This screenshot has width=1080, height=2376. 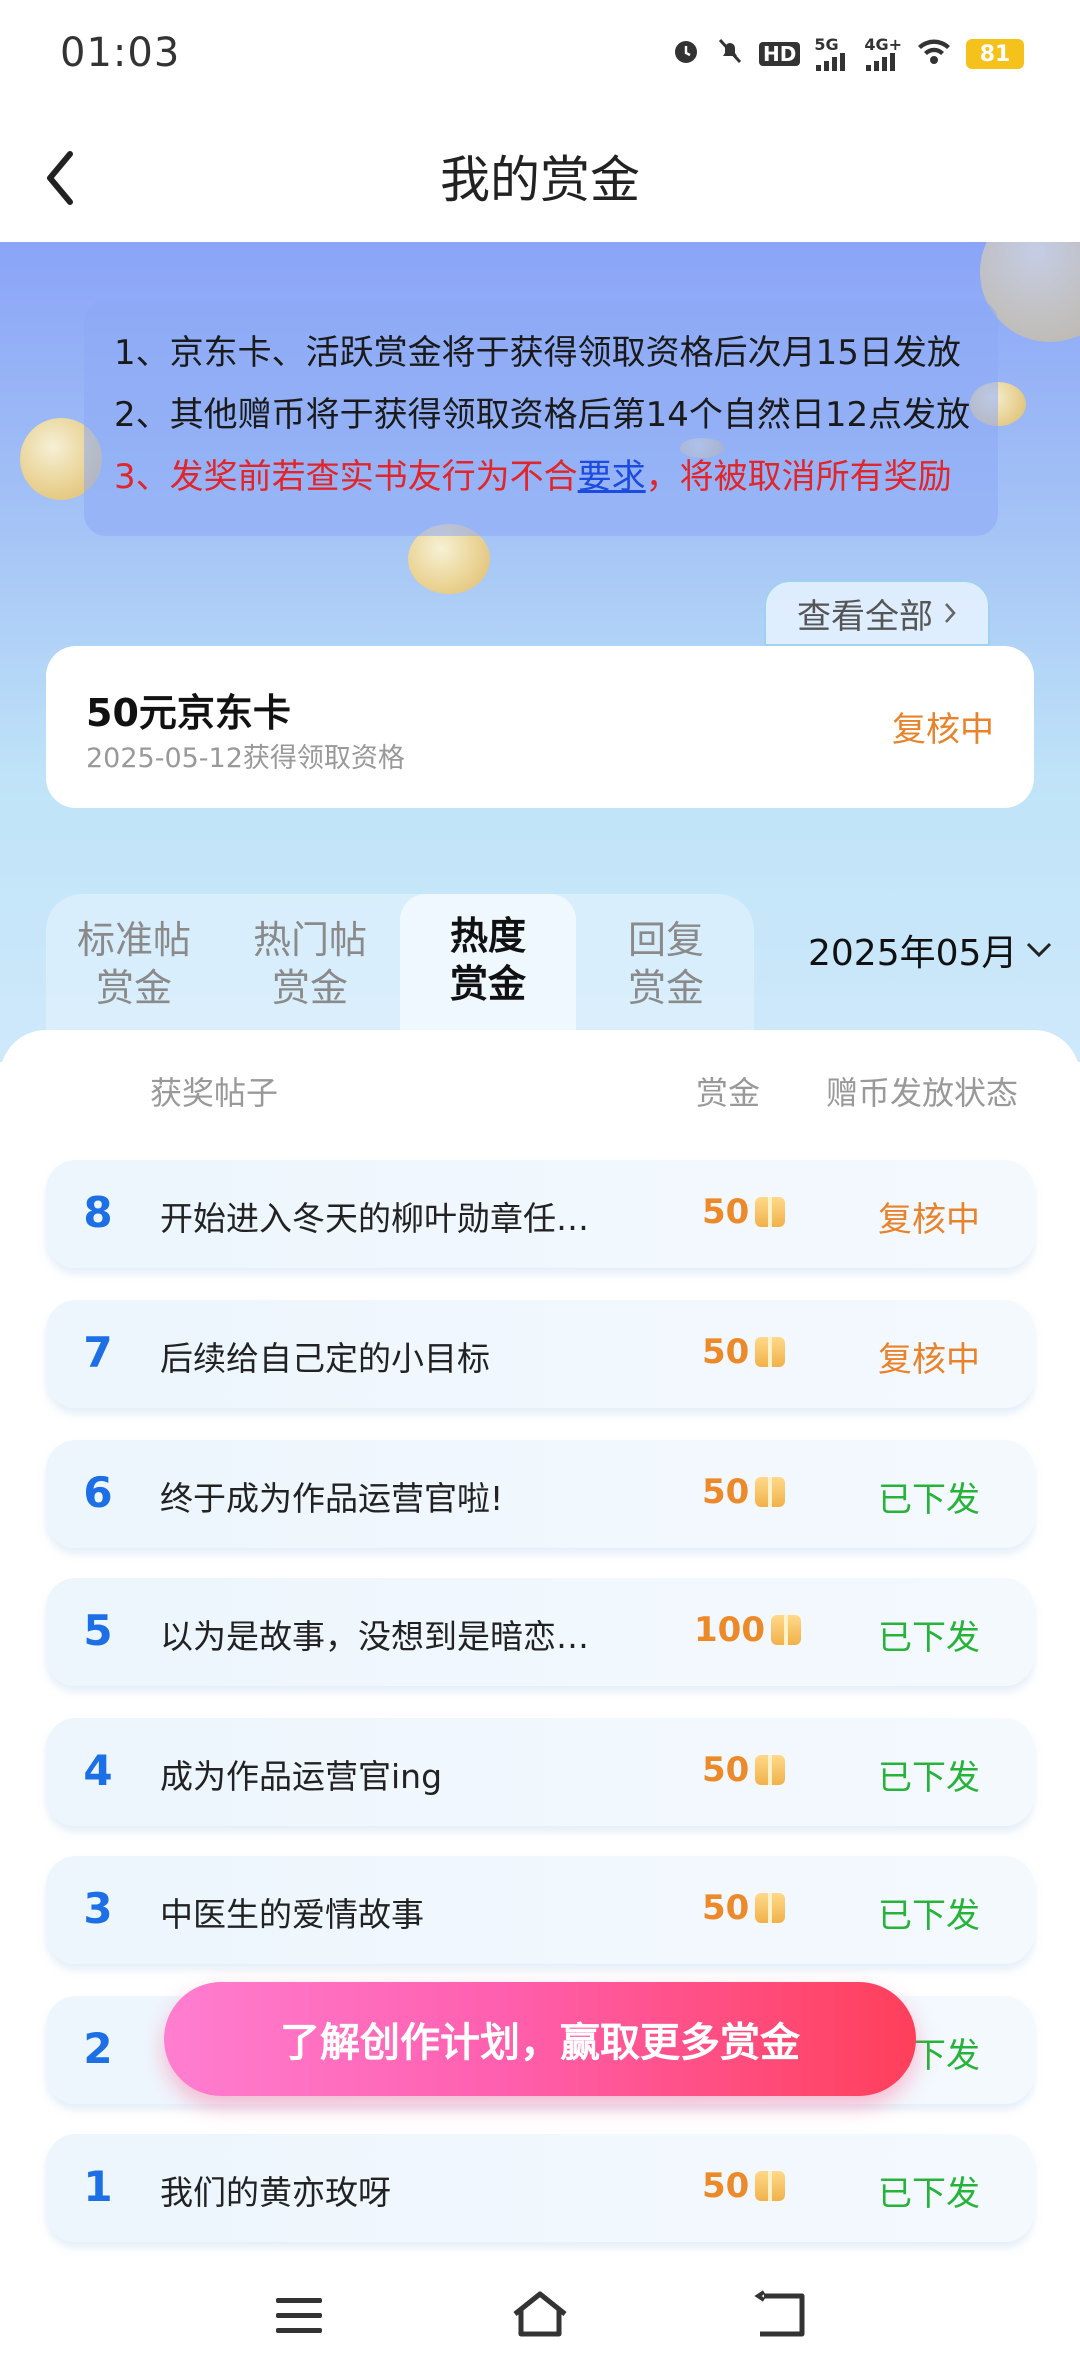 I want to click on row-rank: 2, so click(x=98, y=2048).